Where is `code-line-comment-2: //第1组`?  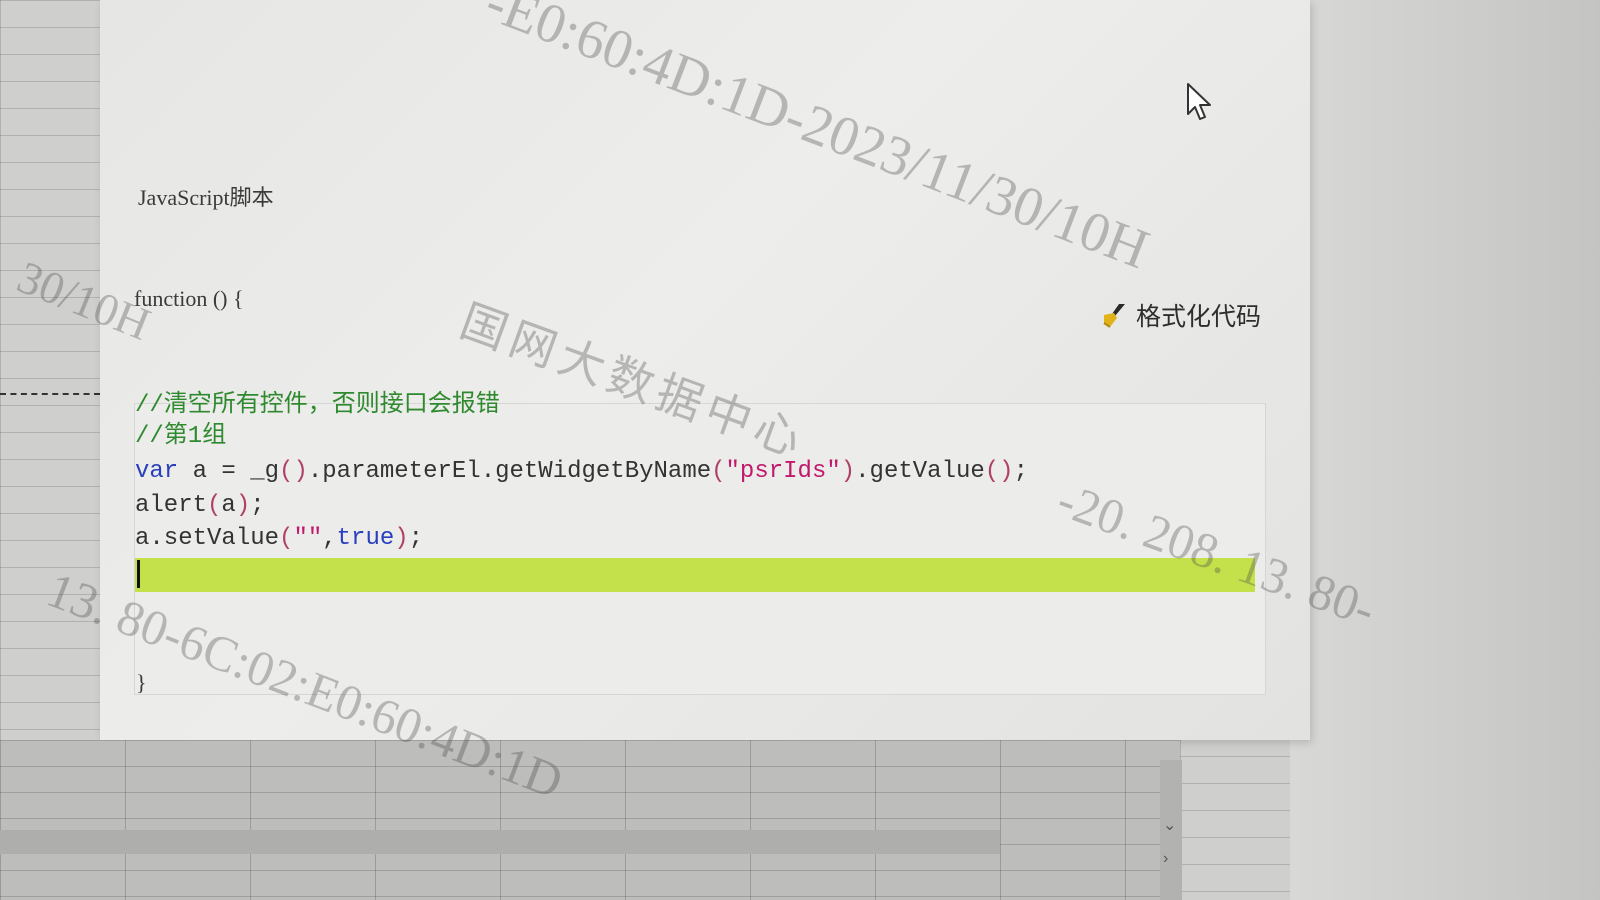
code-line-comment-2: //第1组 is located at coordinates (181, 436).